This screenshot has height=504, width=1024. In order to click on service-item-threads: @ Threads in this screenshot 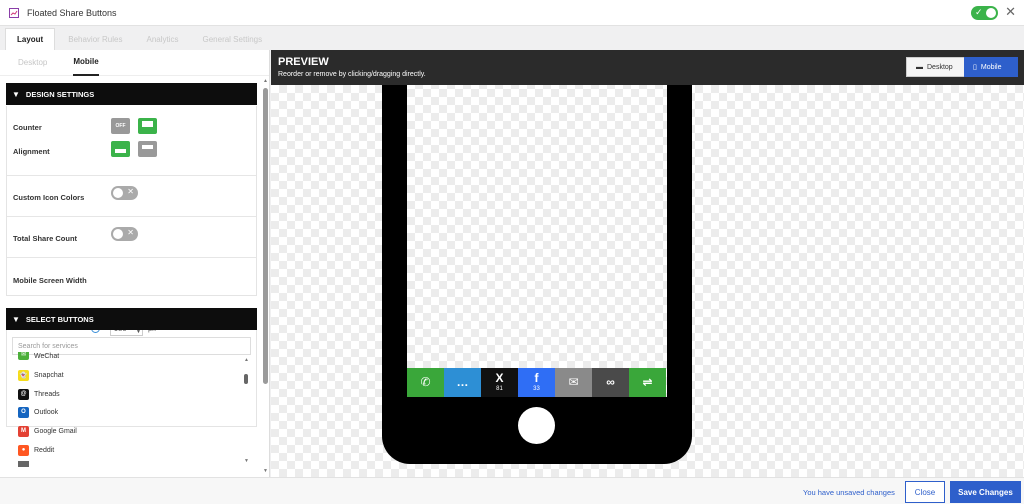, I will do `click(39, 394)`.